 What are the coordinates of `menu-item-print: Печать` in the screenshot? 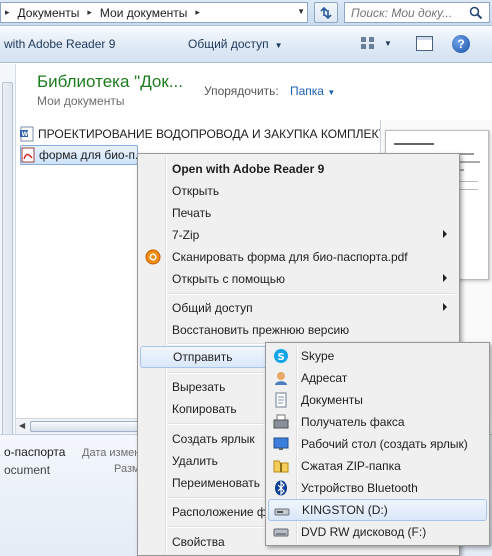 It's located at (298, 213).